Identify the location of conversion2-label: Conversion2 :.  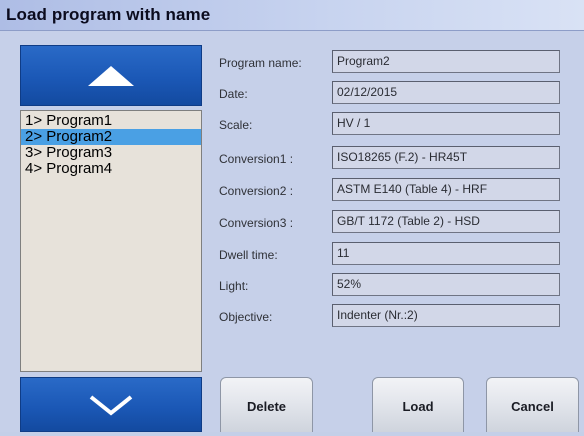
(256, 191).